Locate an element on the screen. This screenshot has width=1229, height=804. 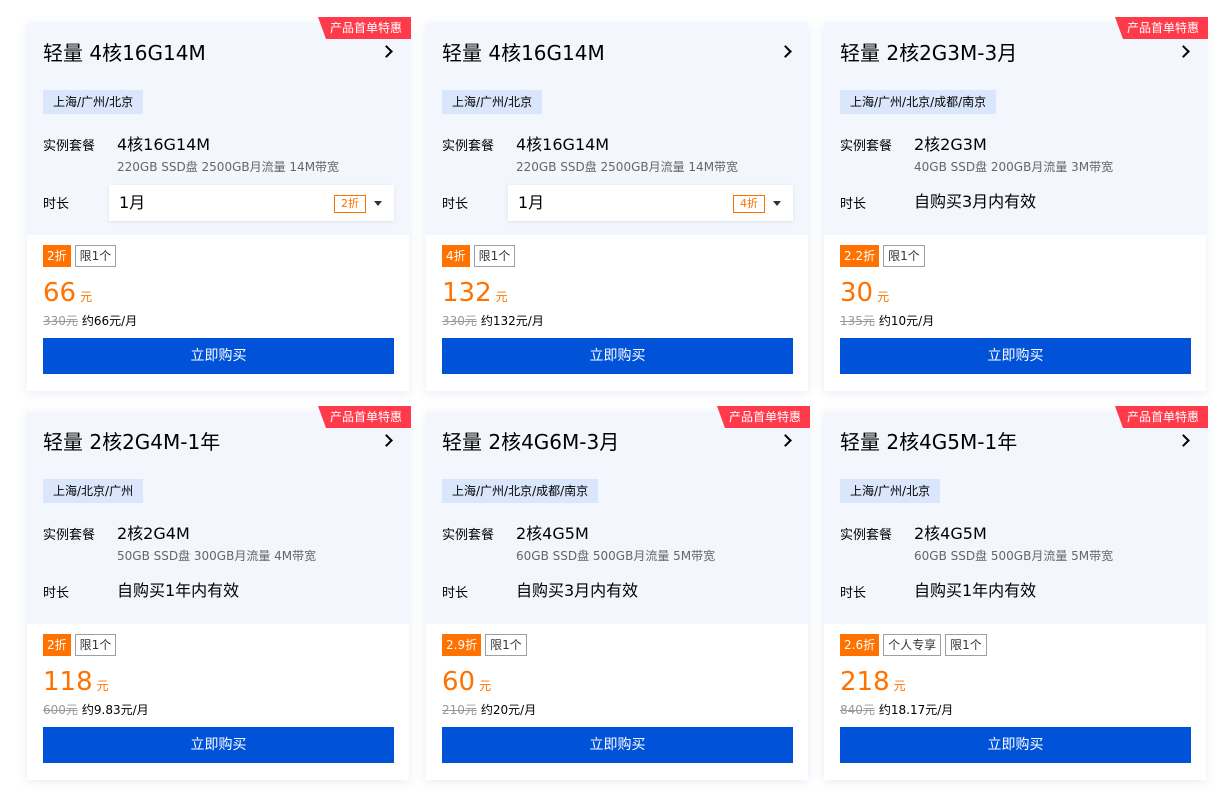
monthly-price: 约66元/月 is located at coordinates (109, 321).